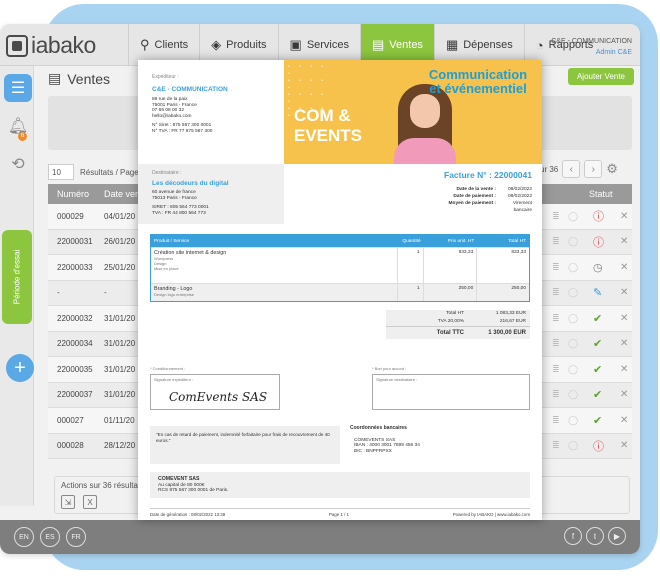 Image resolution: width=660 pixels, height=576 pixels. Describe the element at coordinates (165, 77) in the screenshot. I see `sender-label: Expéditeur :` at that location.